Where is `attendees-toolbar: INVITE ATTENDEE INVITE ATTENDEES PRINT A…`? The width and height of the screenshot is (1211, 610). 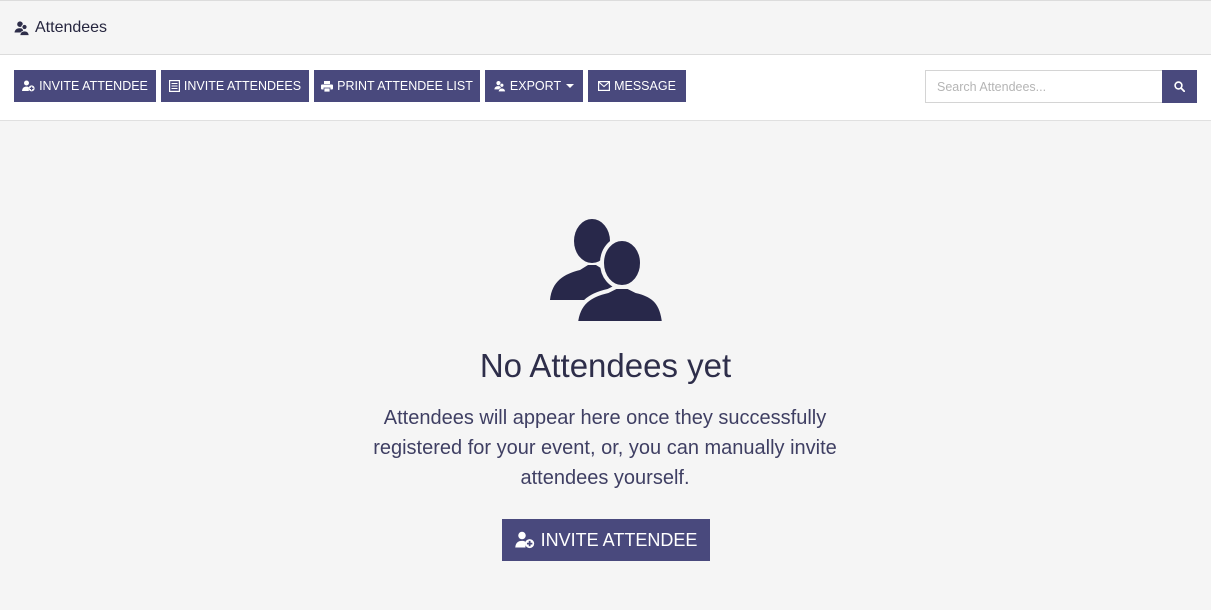
attendees-toolbar: INVITE ATTENDEE INVITE ATTENDEES PRINT A… is located at coordinates (605, 88).